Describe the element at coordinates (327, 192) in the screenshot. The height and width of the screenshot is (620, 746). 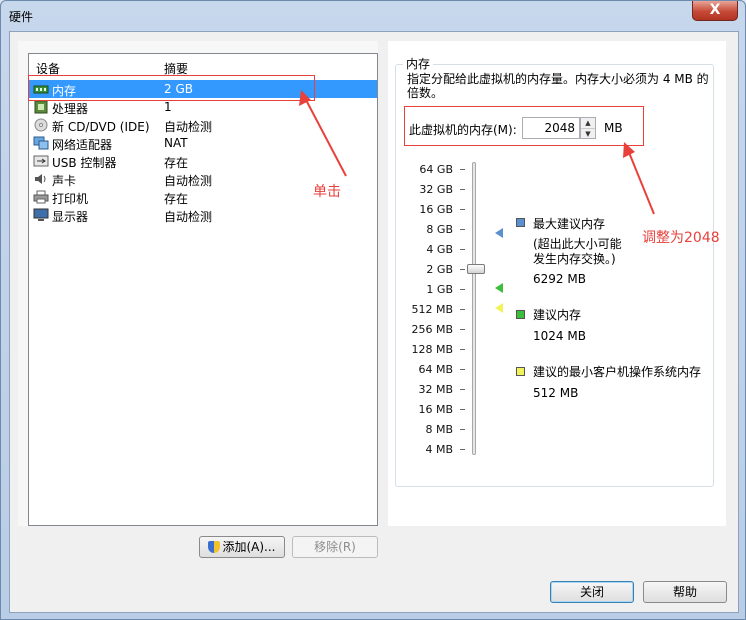
I see `click-annotation: 单击` at that location.